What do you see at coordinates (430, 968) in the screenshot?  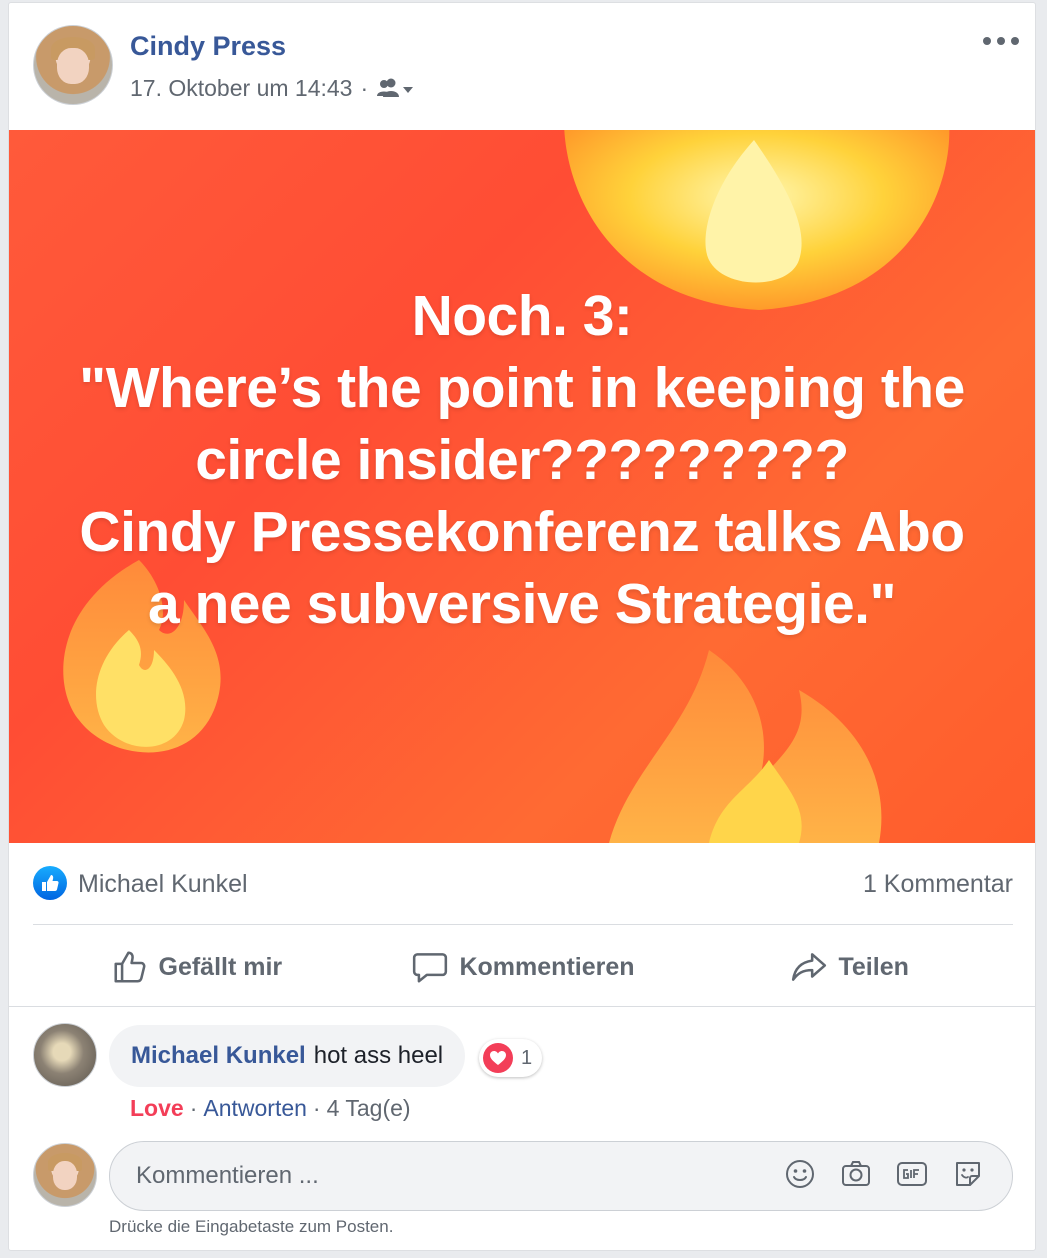 I see `speech-bubble-icon` at bounding box center [430, 968].